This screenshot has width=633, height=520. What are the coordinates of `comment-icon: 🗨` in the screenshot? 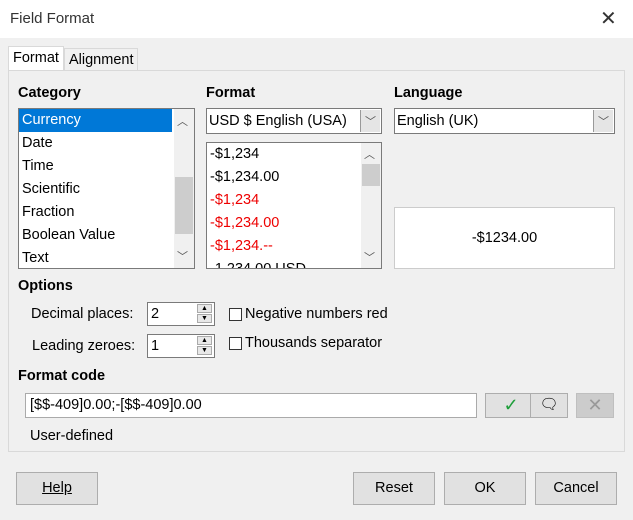 It's located at (549, 404).